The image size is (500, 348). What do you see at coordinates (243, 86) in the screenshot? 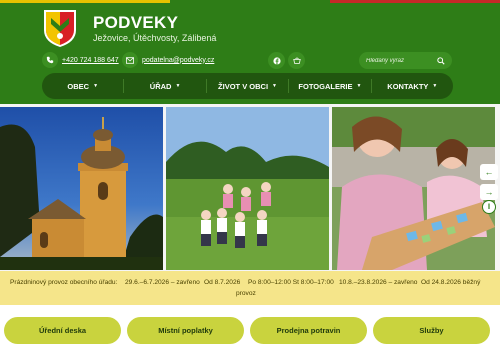
I see `nav-label: ŽIVOT V OBCI` at bounding box center [243, 86].